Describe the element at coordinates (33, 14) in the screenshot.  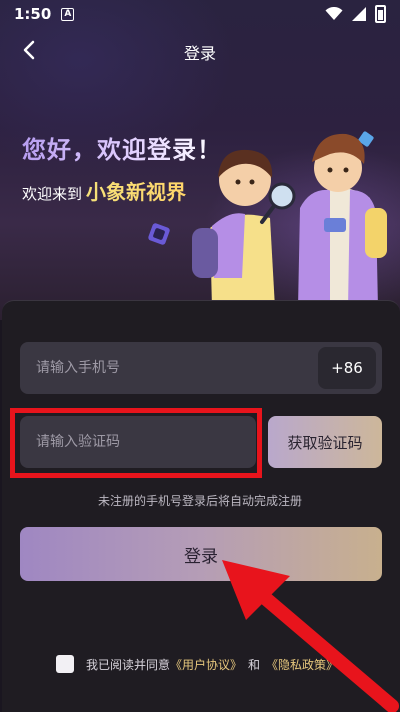
I see `status-time: 1:50` at that location.